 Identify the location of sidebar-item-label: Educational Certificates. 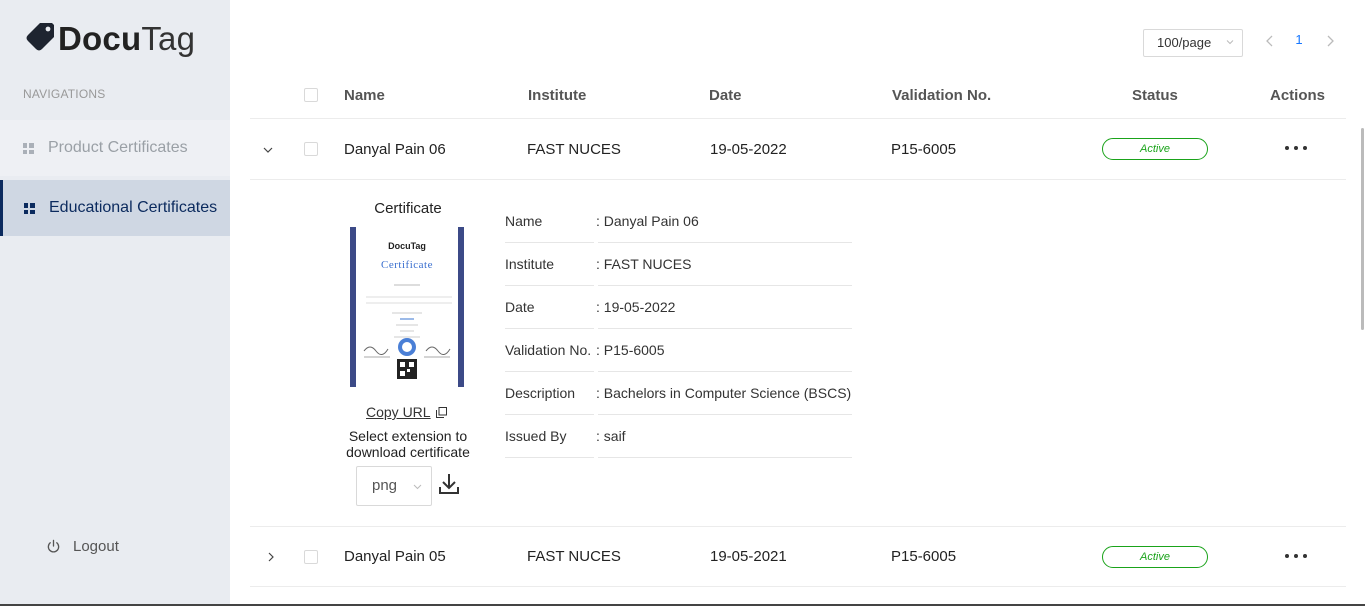
(133, 207).